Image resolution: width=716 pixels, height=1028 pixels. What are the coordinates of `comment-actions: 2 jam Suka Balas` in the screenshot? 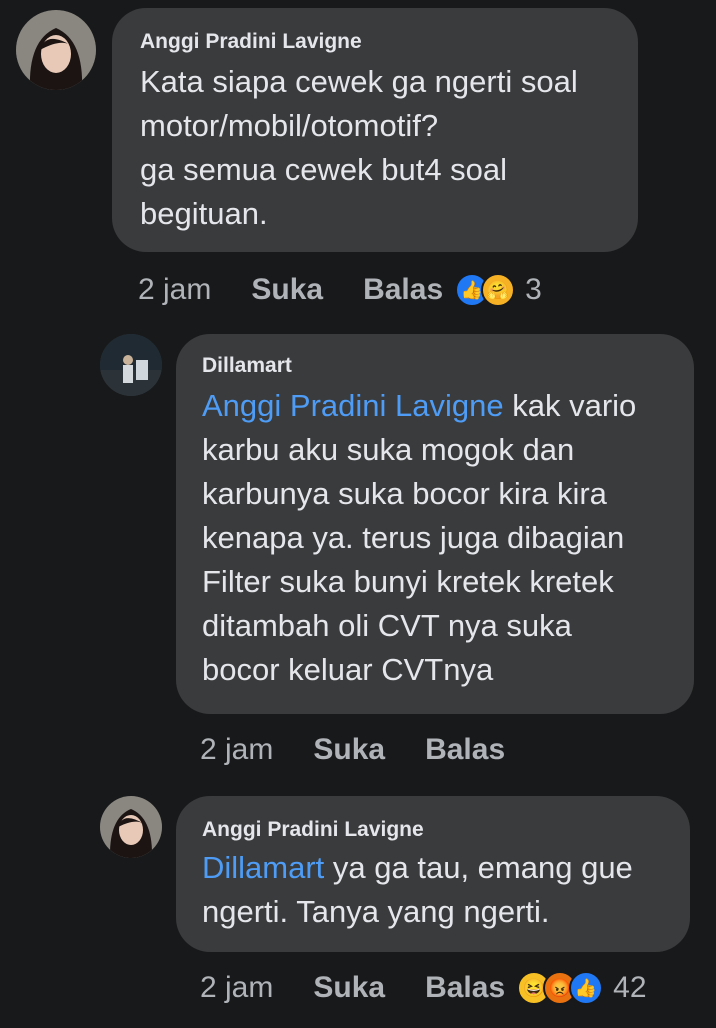 It's located at (372, 750).